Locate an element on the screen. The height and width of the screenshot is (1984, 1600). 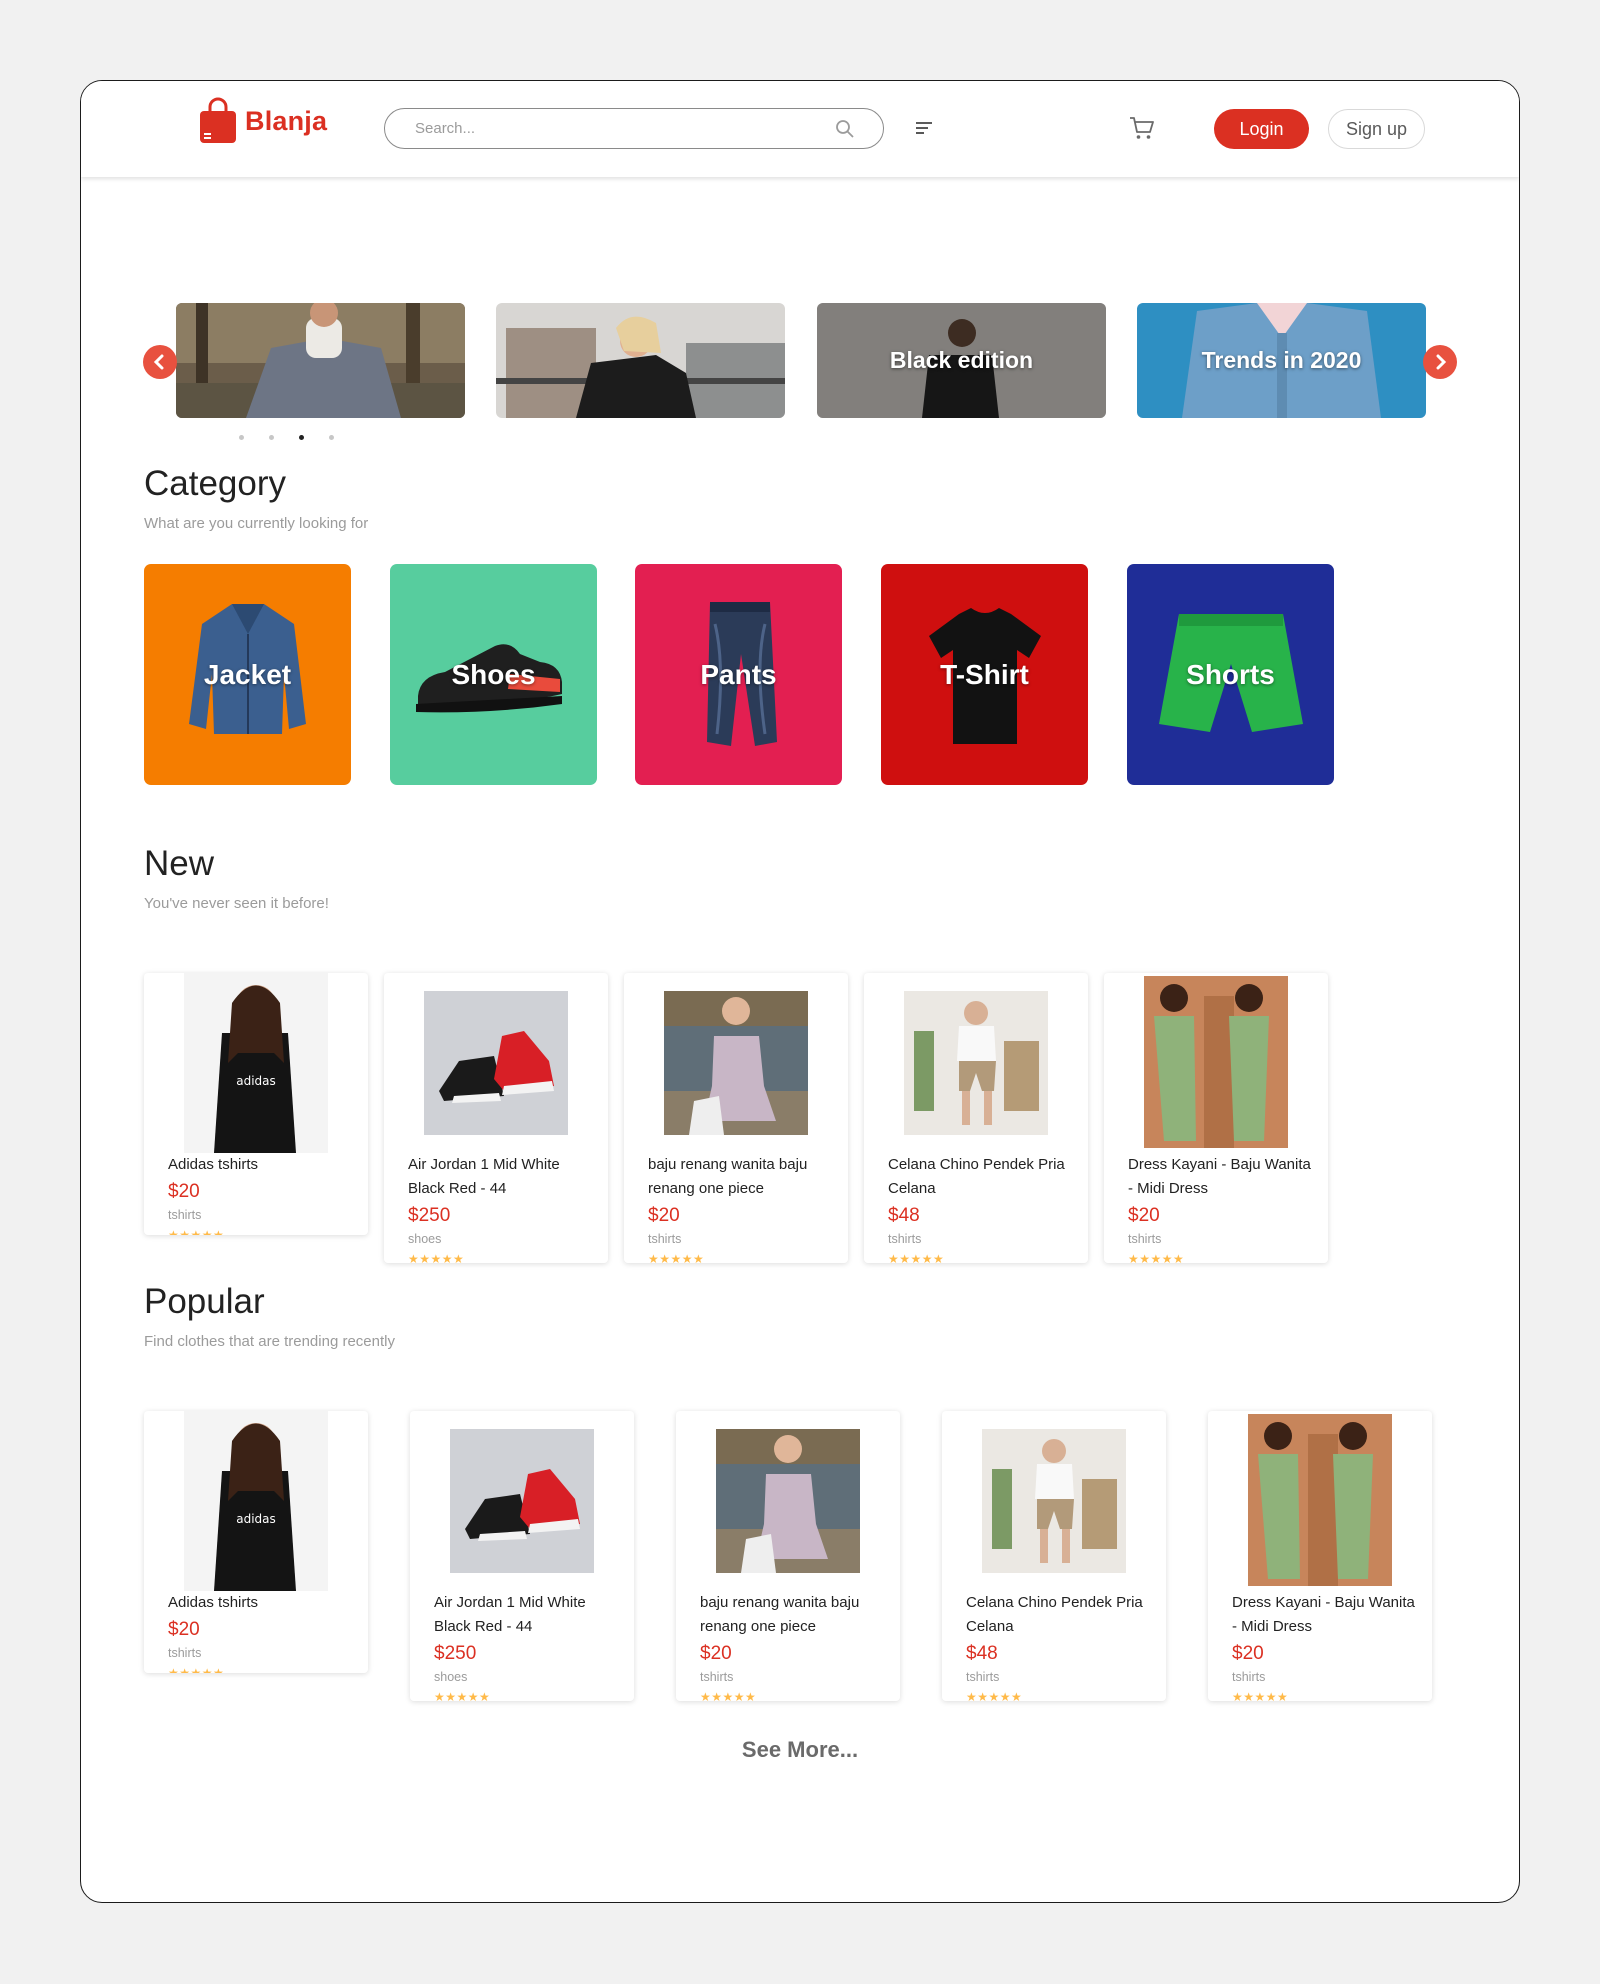
search-bar is located at coordinates (634, 128).